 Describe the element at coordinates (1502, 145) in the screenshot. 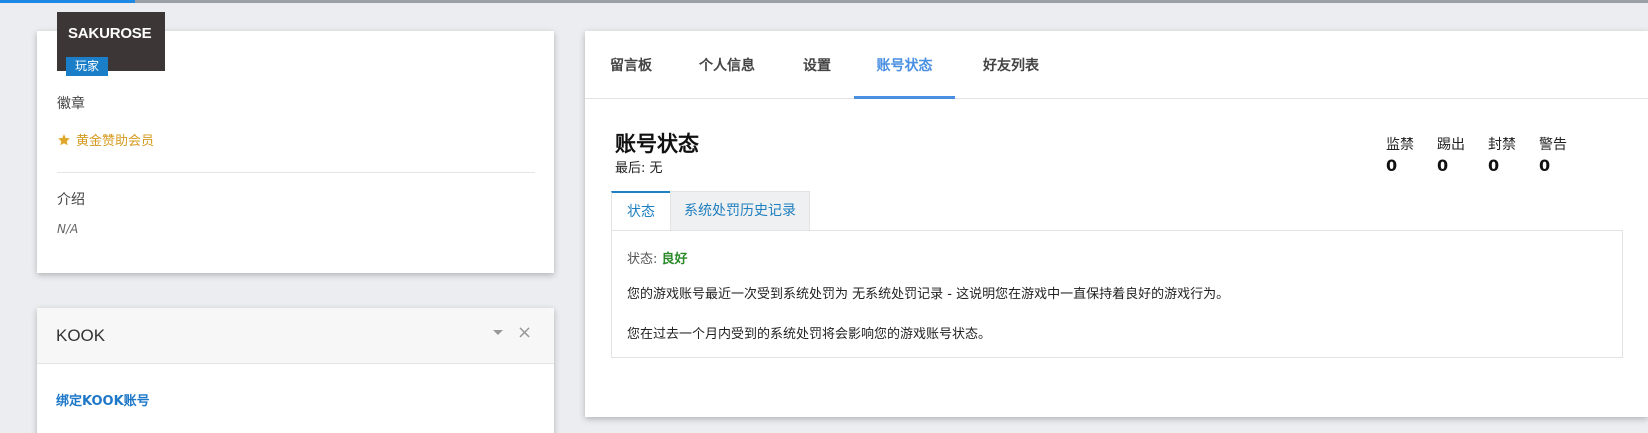

I see `stat-label: 封禁` at that location.